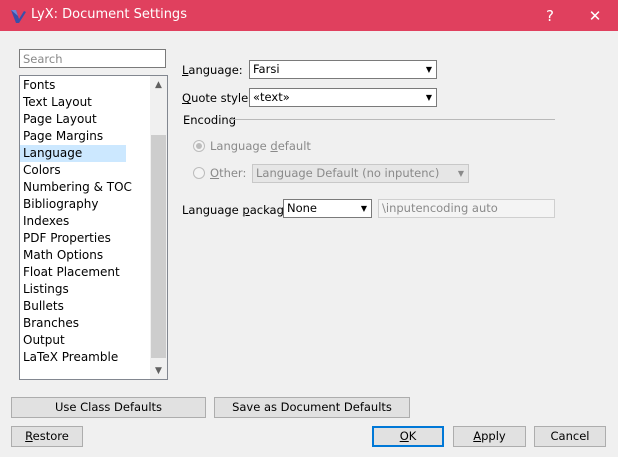 The image size is (618, 457). What do you see at coordinates (18, 16) in the screenshot?
I see `lyx-app-icon` at bounding box center [18, 16].